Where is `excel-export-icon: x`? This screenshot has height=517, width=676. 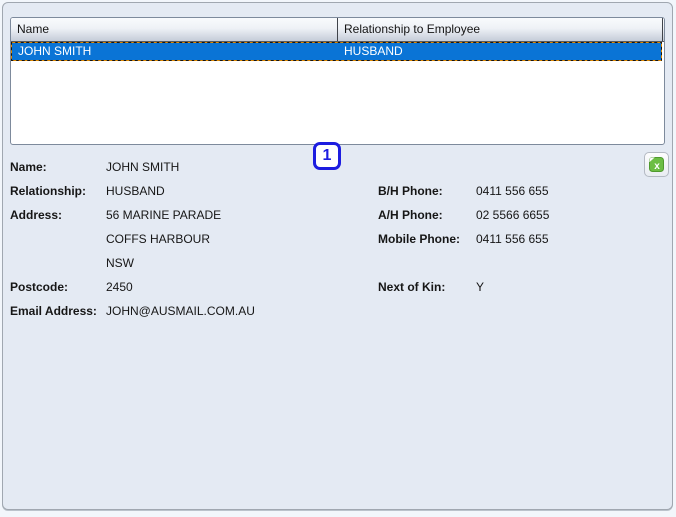
excel-export-icon: x is located at coordinates (656, 164).